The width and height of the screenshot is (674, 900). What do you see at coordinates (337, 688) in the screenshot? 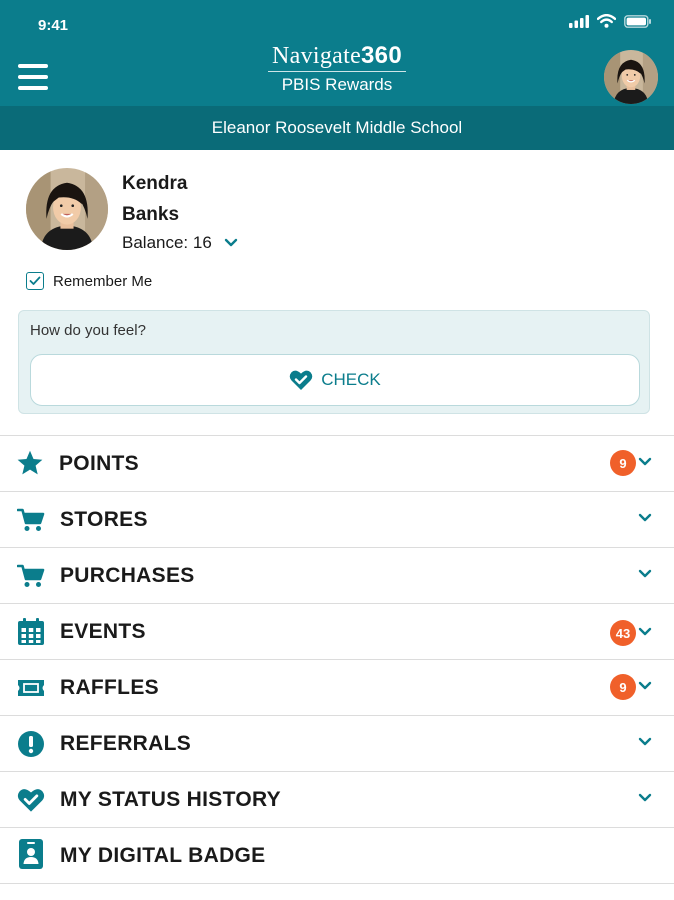
I see `menu-item-raffles: RAFFLES 9` at bounding box center [337, 688].